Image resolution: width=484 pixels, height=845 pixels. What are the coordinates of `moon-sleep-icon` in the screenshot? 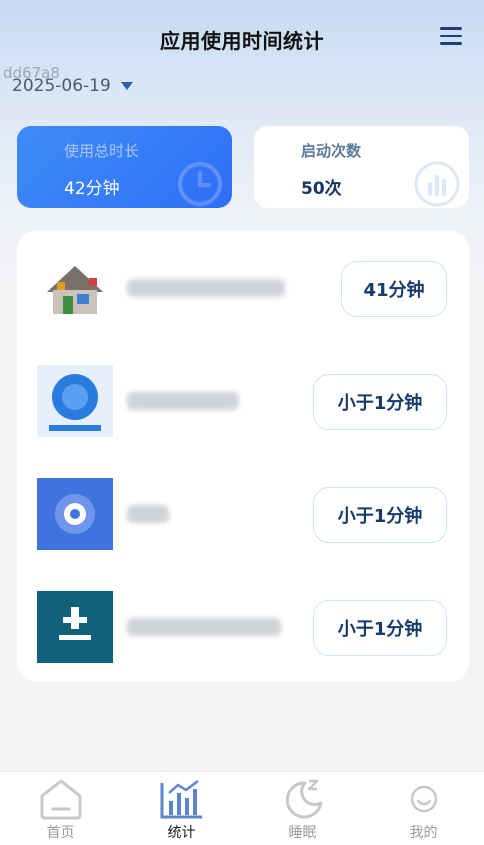 It's located at (303, 799).